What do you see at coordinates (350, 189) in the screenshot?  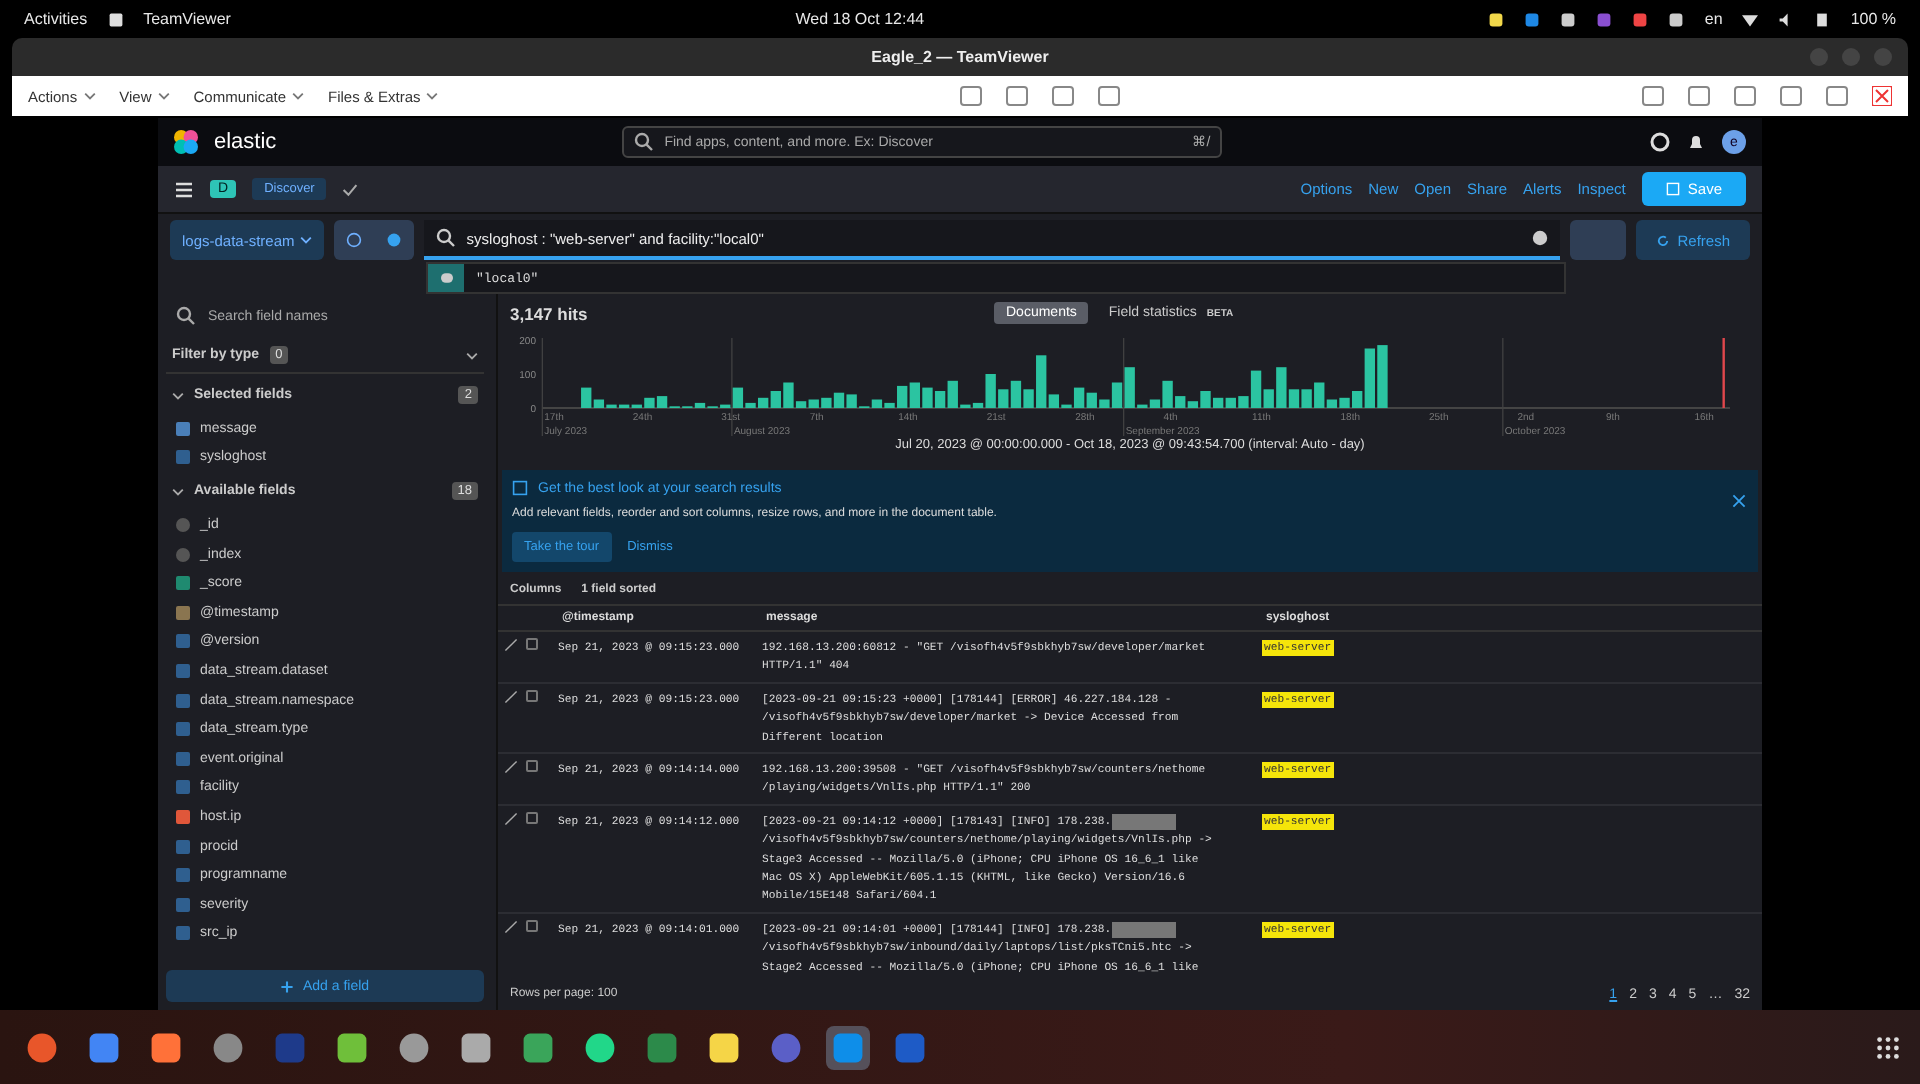 I see `check-icon` at bounding box center [350, 189].